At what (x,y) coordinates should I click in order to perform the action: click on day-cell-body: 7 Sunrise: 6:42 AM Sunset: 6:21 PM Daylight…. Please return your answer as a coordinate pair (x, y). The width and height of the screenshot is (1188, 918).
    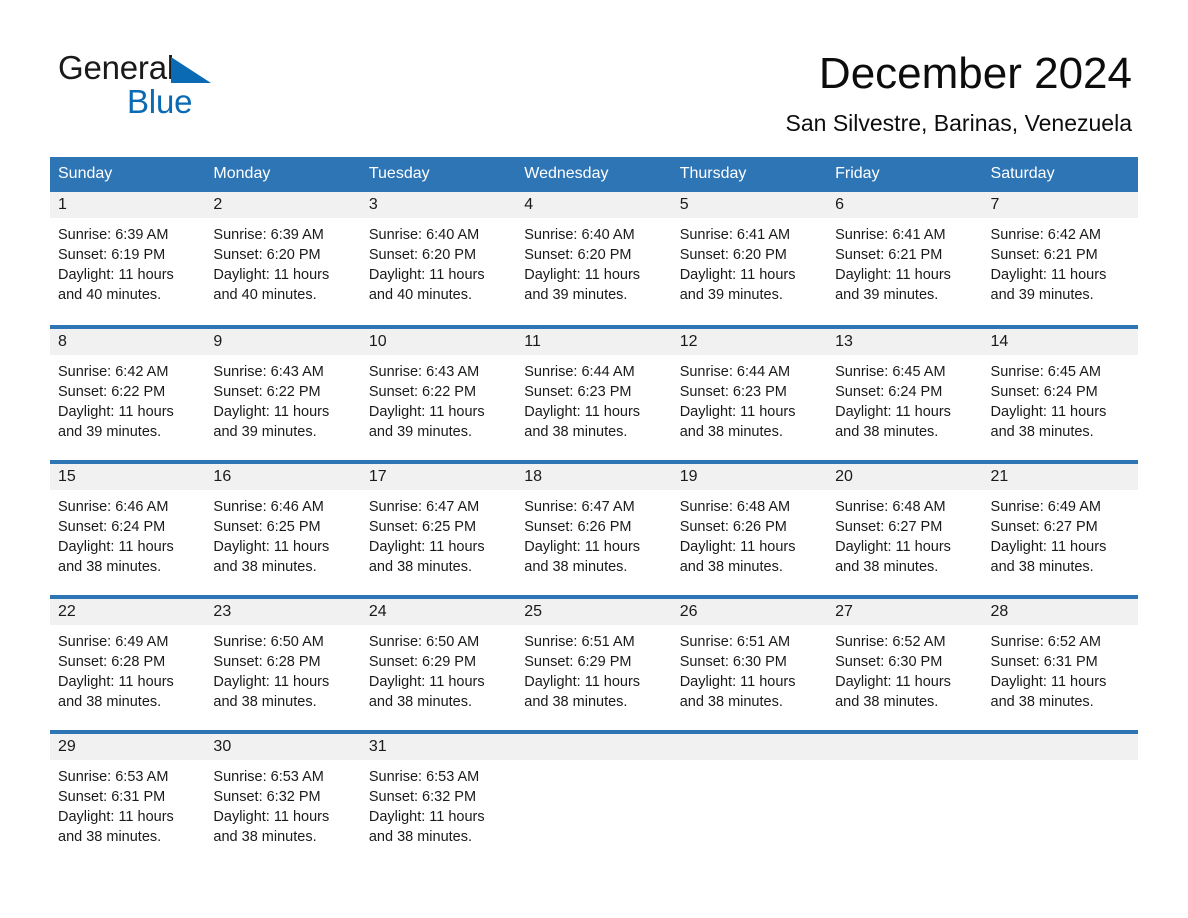
    Looking at the image, I should click on (1060, 258).